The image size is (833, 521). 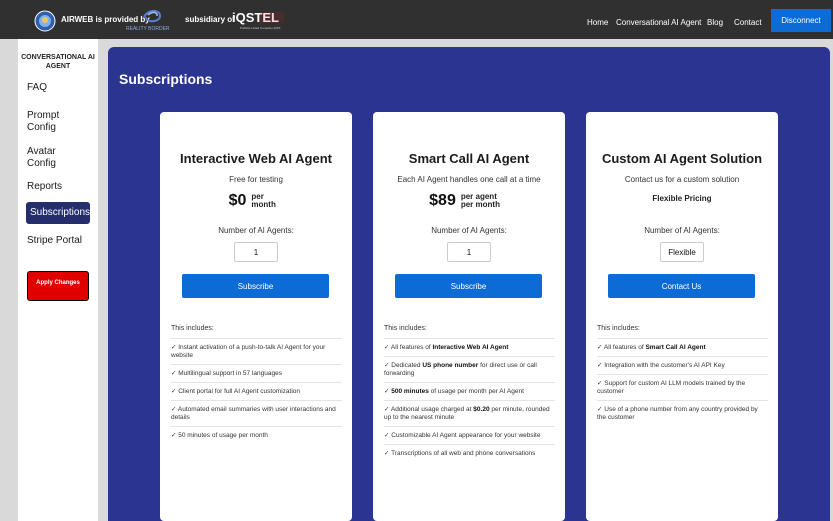 I want to click on apply-changes-button: Apply Changes, so click(x=58, y=286).